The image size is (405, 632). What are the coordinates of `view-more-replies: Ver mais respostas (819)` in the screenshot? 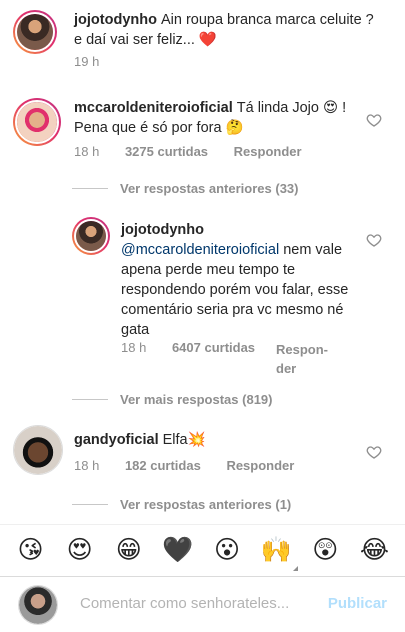 It's located at (172, 399).